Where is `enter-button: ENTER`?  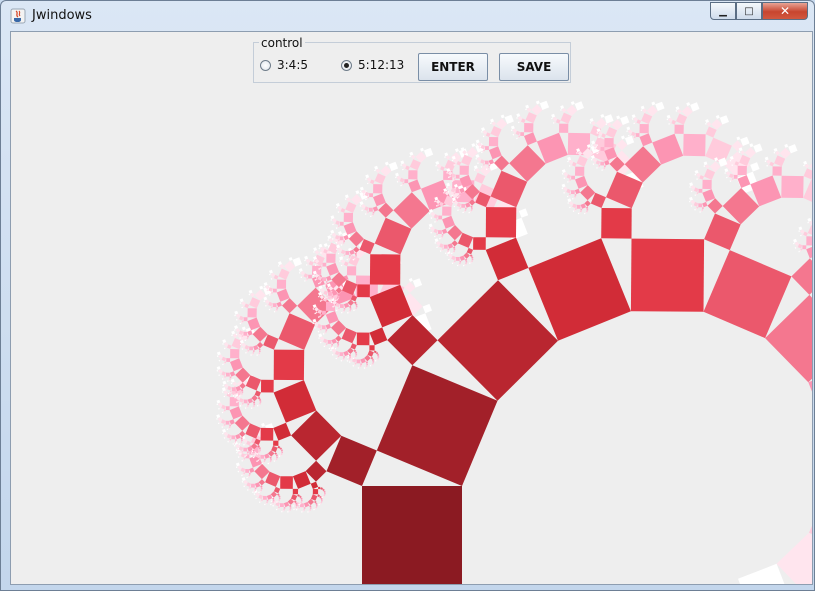
enter-button: ENTER is located at coordinates (453, 67).